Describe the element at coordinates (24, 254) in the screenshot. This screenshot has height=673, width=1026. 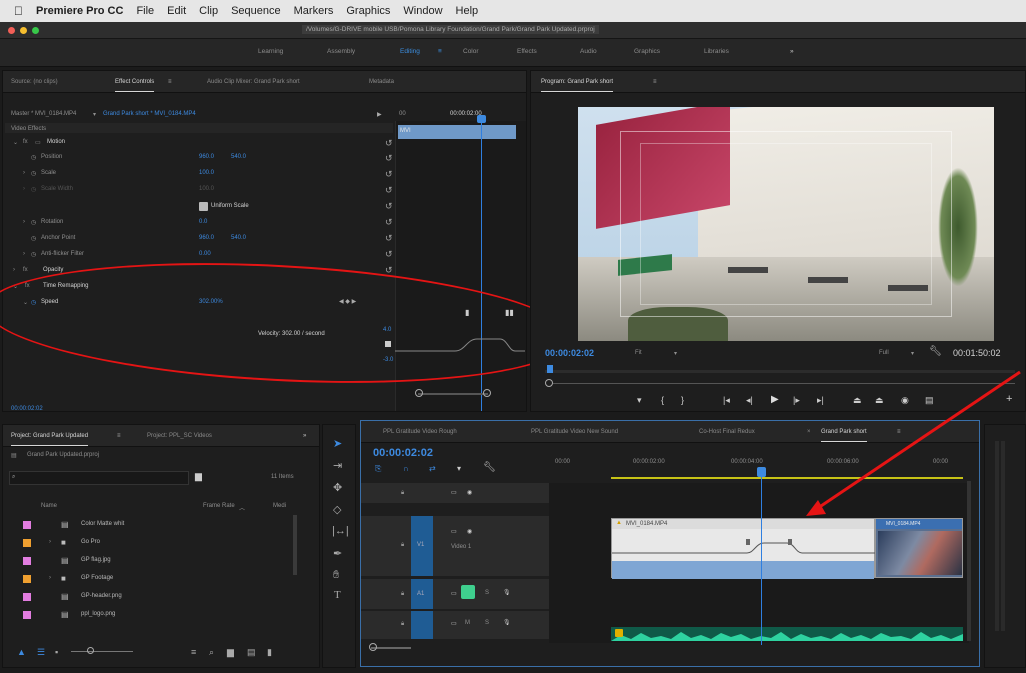
I see `expand-flicker-icon: ›` at that location.